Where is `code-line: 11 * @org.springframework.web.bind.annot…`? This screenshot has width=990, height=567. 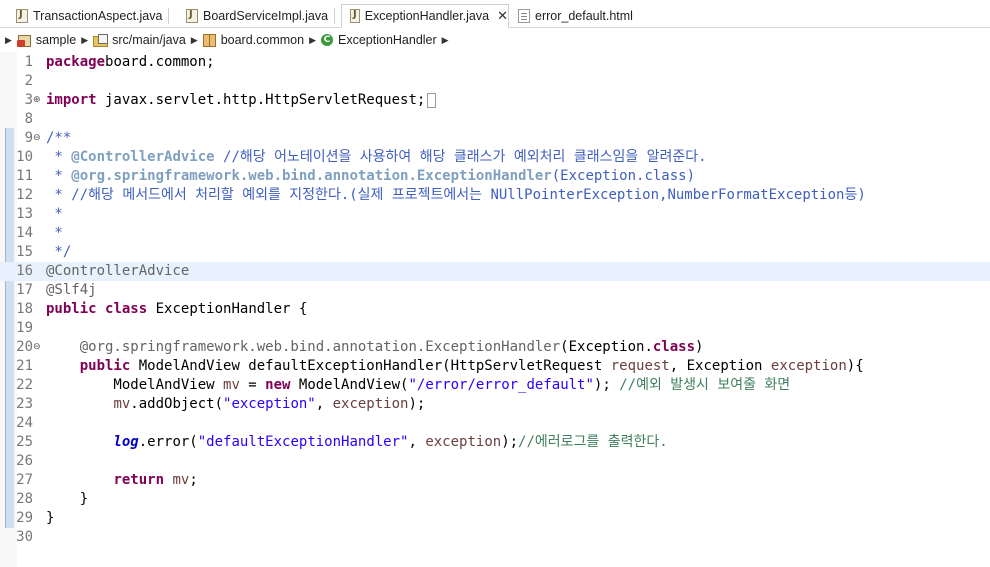
code-line: 11 * @org.springframework.web.bind.annot… is located at coordinates (495, 176).